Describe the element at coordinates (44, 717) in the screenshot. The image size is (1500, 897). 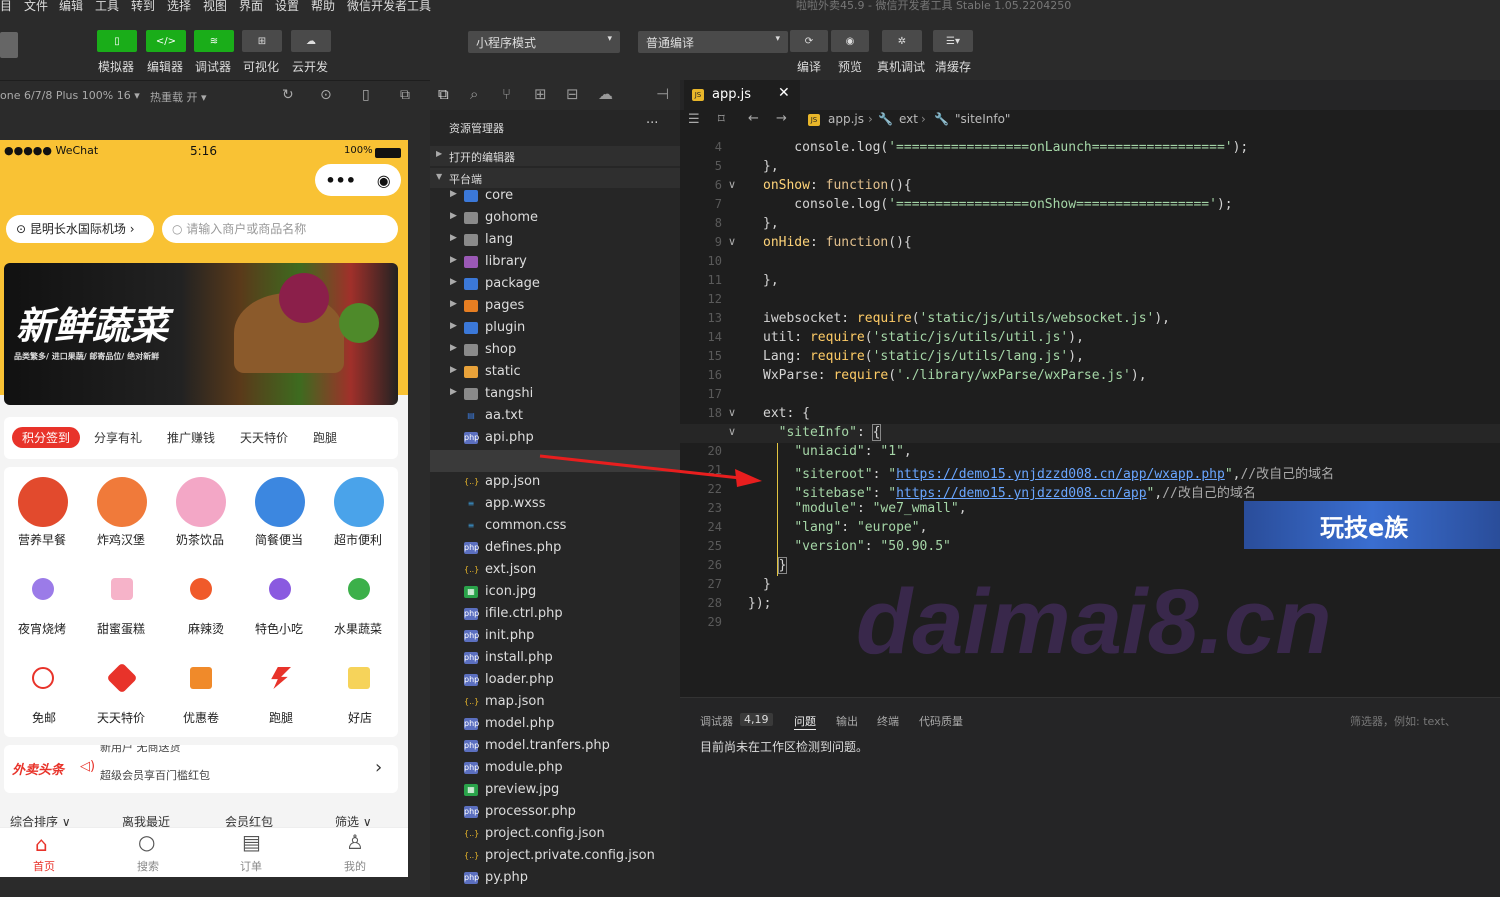
I see `category-label: 免邮` at that location.